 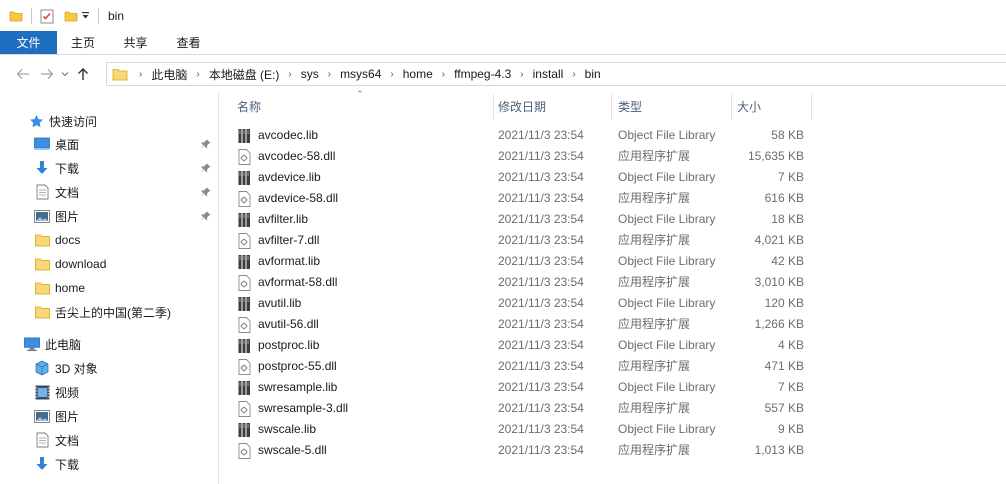 I want to click on file-name-cell: swresample.lib, so click(x=287, y=387).